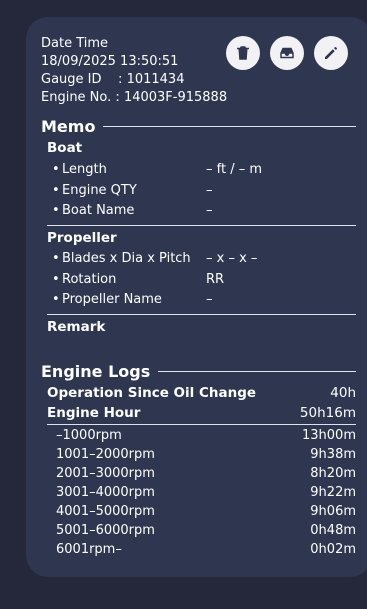  Describe the element at coordinates (333, 492) in the screenshot. I see `rpm-value: 9h22m` at that location.